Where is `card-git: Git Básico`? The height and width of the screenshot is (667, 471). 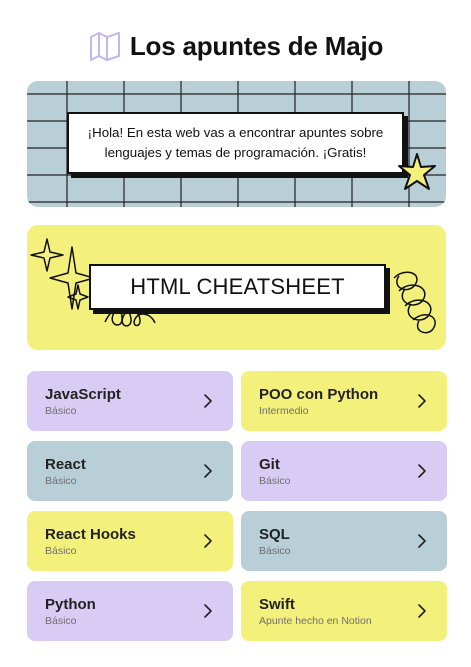 card-git: Git Básico is located at coordinates (344, 471).